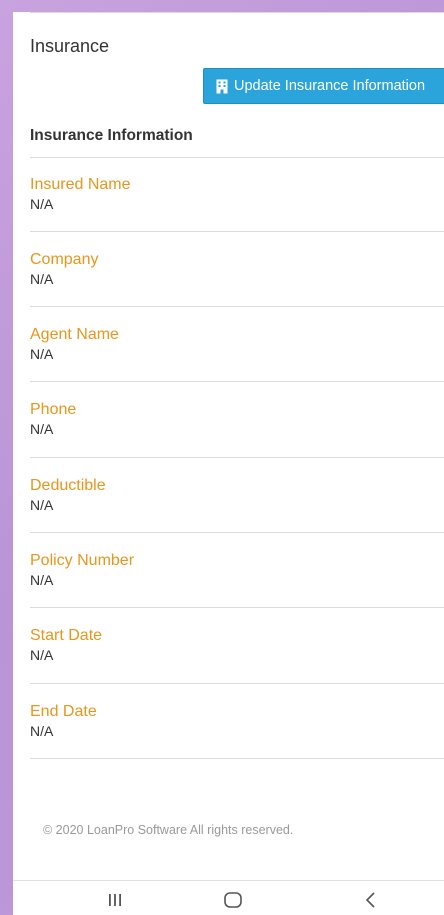  I want to click on field-label: End Date, so click(63, 711).